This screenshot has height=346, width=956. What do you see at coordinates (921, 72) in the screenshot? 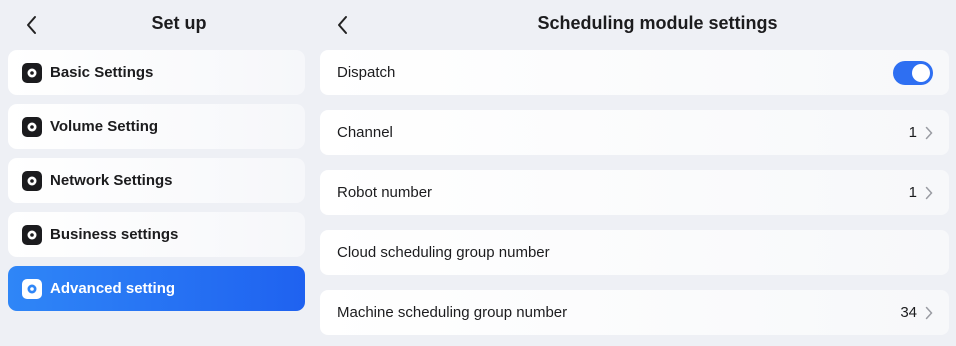
I see `toggle-knob` at bounding box center [921, 72].